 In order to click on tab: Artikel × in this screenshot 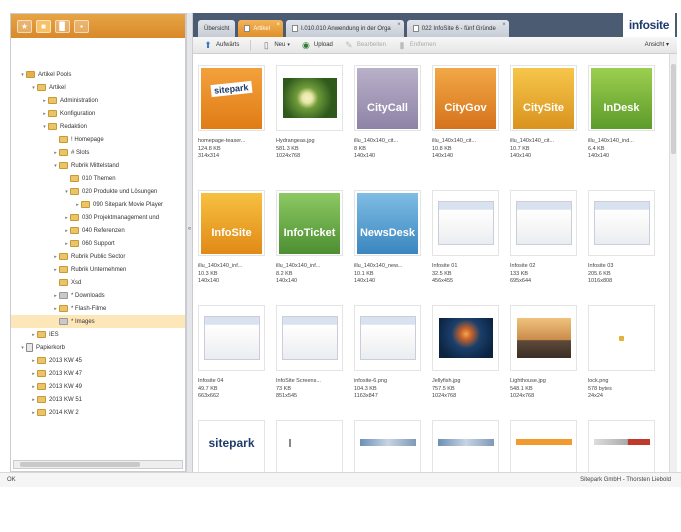, I will do `click(261, 28)`.